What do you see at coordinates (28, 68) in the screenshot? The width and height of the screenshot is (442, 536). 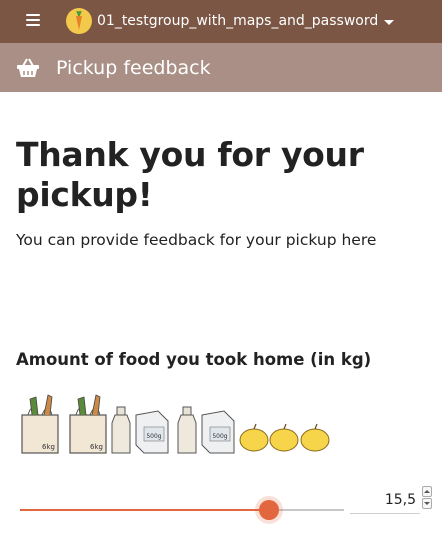 I see `basket-icon` at bounding box center [28, 68].